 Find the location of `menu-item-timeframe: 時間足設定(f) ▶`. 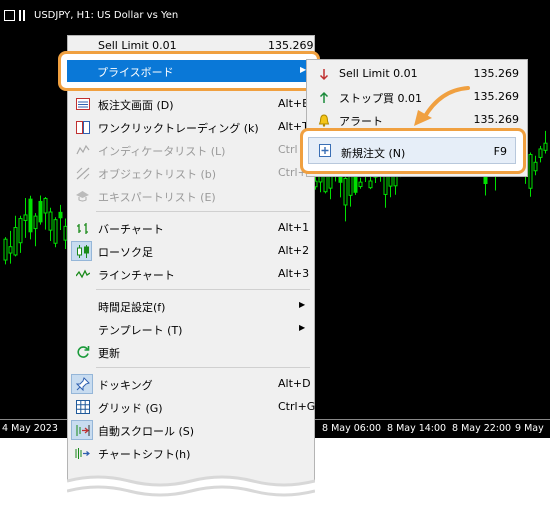

menu-item-timeframe: 時間足設定(f) ▶ is located at coordinates (191, 306).